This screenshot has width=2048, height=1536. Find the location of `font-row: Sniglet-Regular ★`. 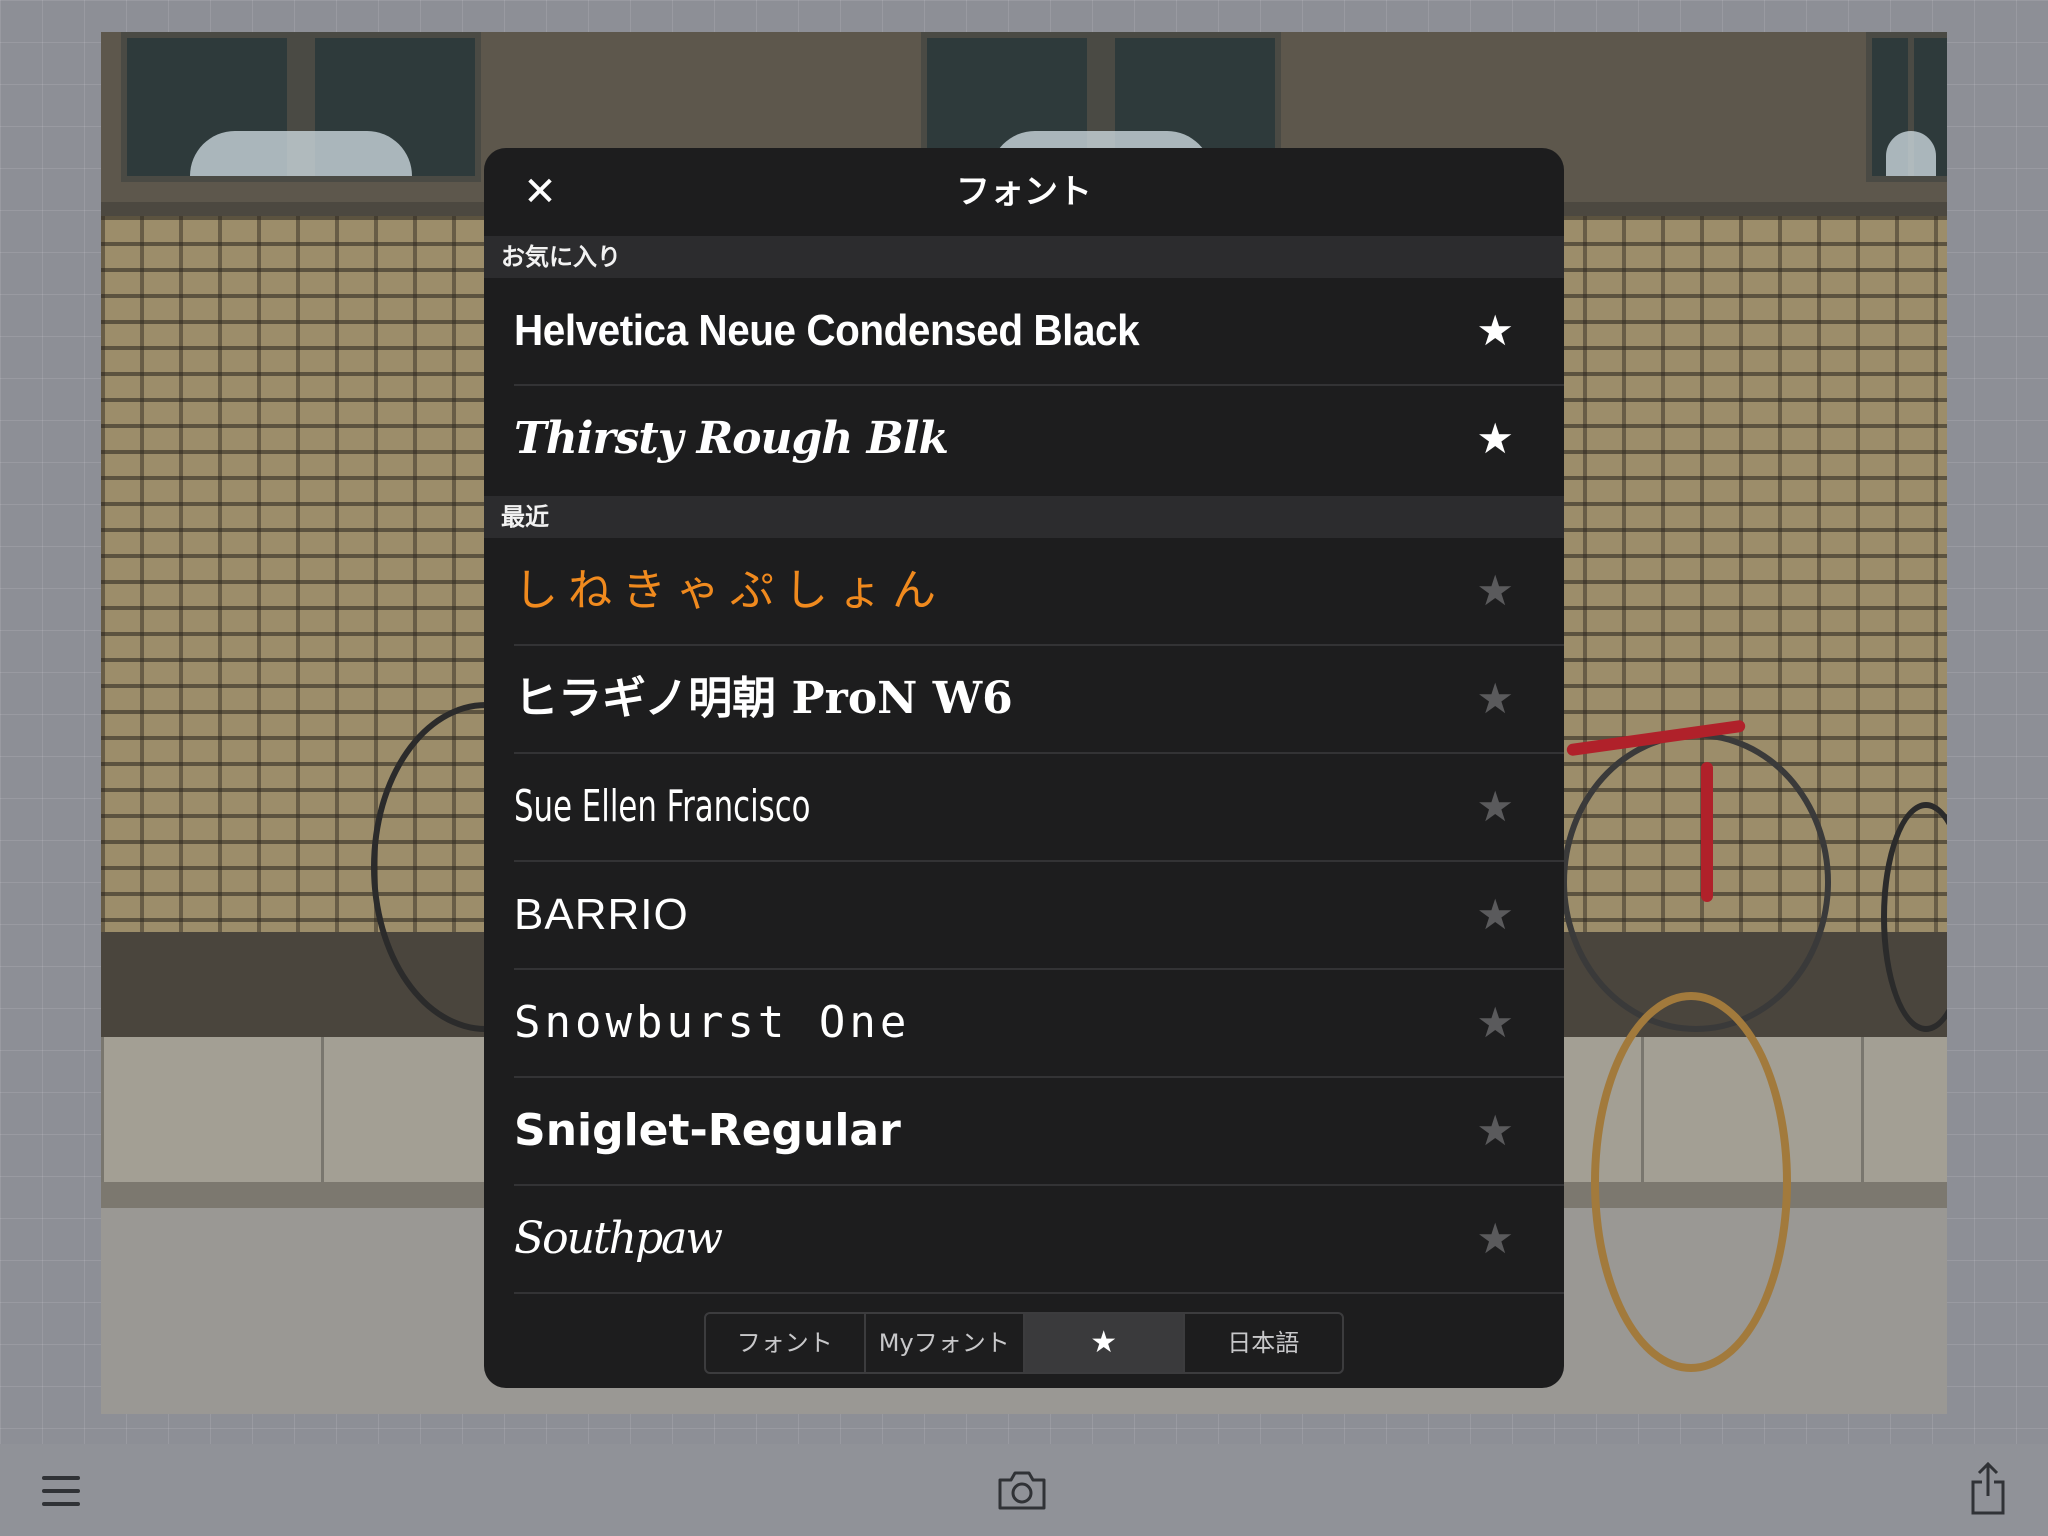

font-row: Sniglet-Regular ★ is located at coordinates (1039, 1132).